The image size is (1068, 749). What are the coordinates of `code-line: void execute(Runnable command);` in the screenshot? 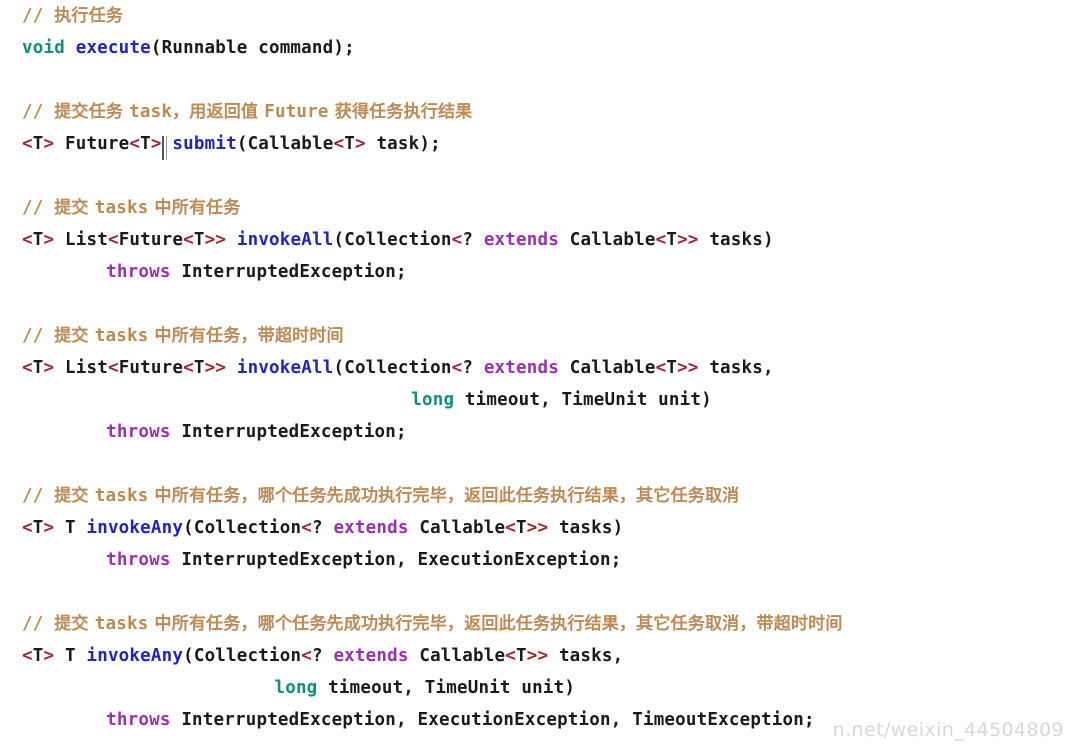 It's located at (534, 48).